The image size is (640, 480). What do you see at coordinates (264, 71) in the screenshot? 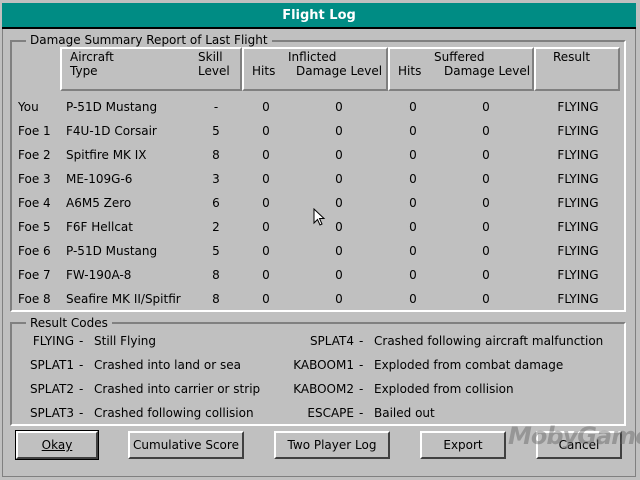
I see `header-inflicted-hits: Hits` at bounding box center [264, 71].